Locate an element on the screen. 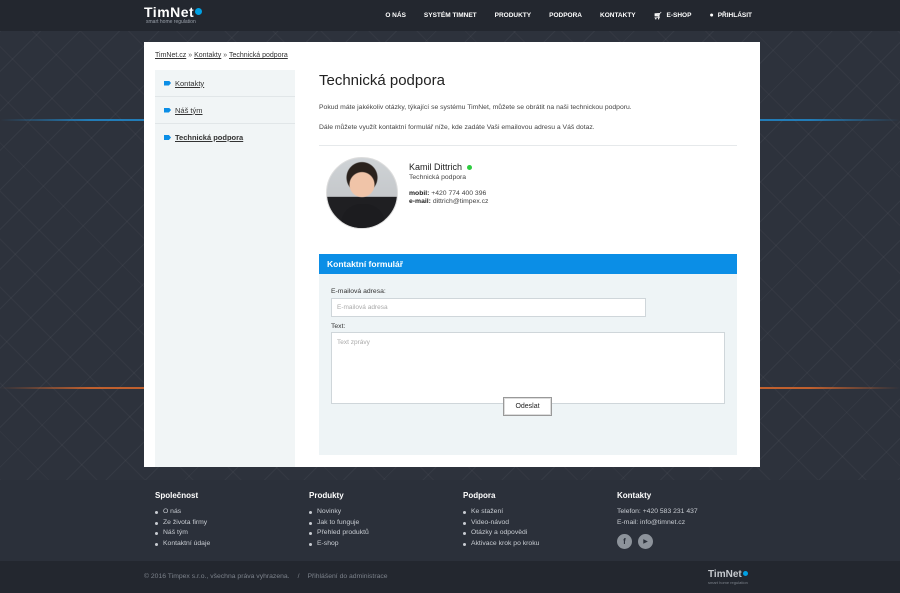 The image size is (900, 593). timnet-logo: TimNet smart home regulation is located at coordinates (179, 16).